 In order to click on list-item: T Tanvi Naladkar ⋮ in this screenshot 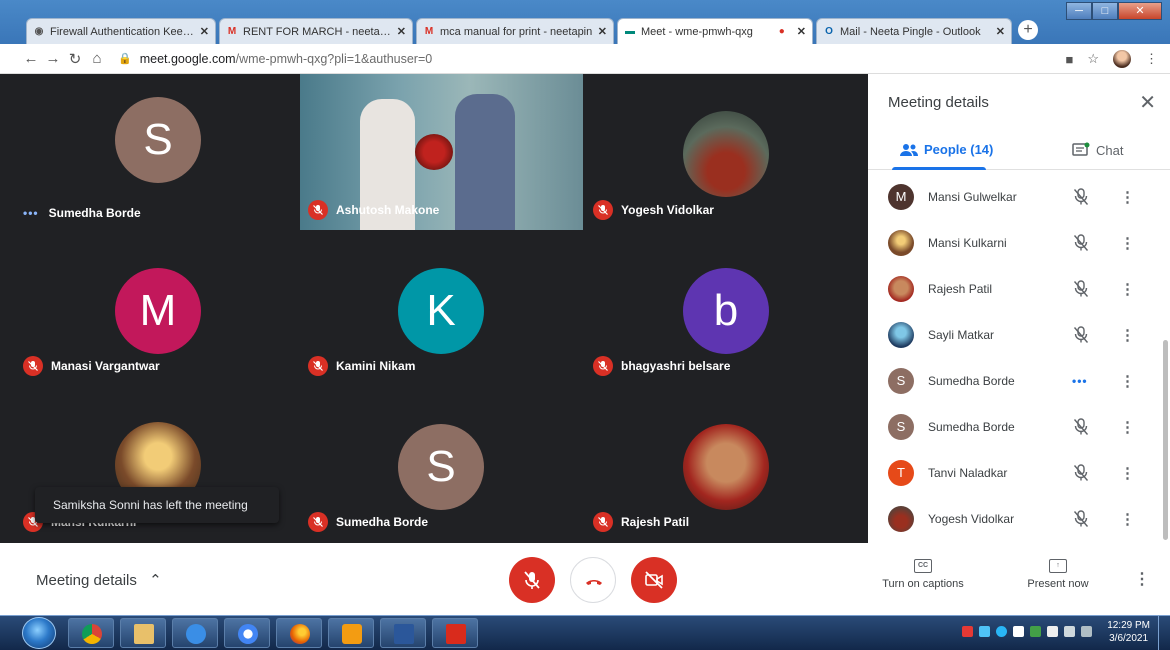, I will do `click(1019, 473)`.